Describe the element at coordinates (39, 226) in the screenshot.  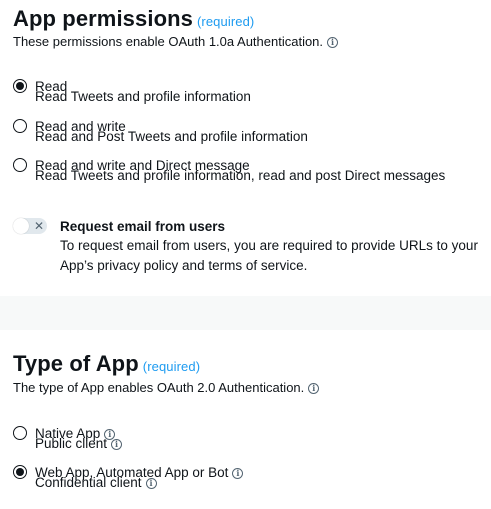
I see `x-icon: ✕` at that location.